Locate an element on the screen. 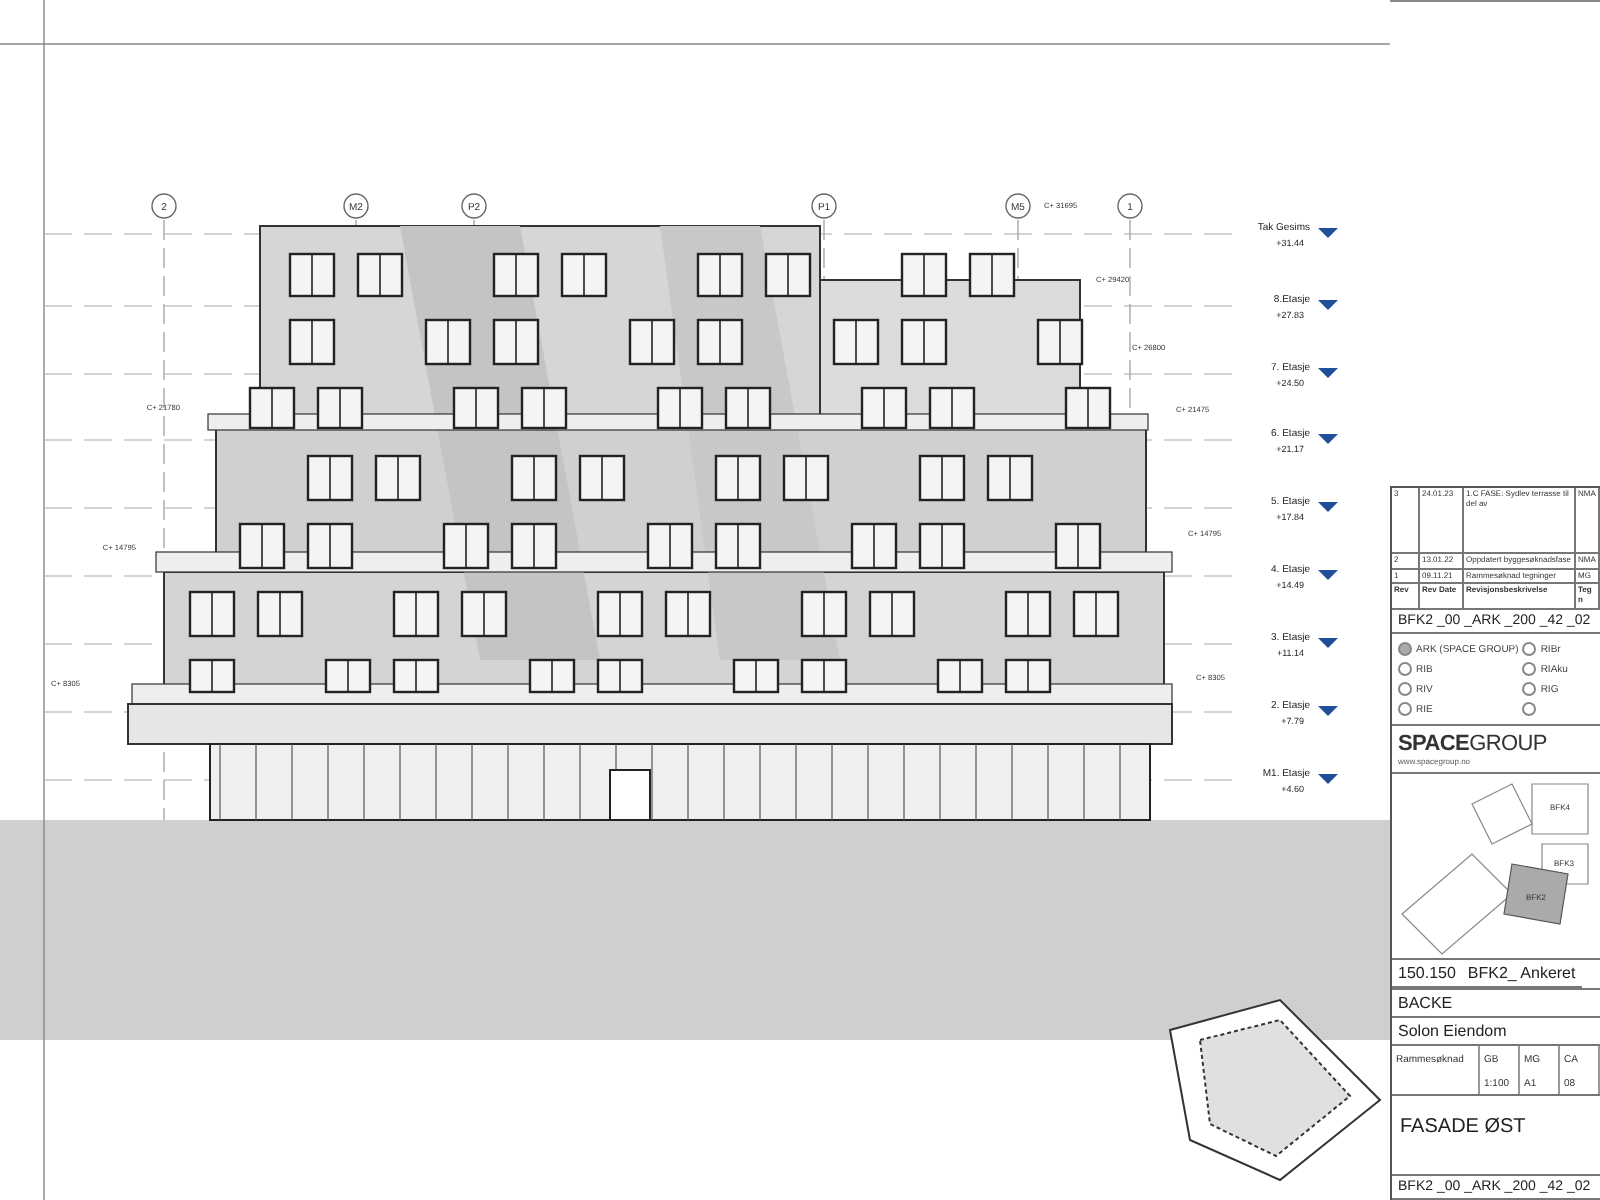 Image resolution: width=1600 pixels, height=1200 pixels. client-name: BACKE is located at coordinates (1496, 1004).